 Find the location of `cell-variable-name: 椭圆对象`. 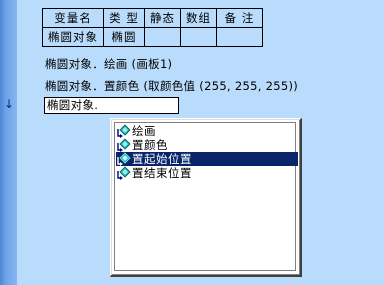

cell-variable-name: 椭圆对象 is located at coordinates (73, 37).